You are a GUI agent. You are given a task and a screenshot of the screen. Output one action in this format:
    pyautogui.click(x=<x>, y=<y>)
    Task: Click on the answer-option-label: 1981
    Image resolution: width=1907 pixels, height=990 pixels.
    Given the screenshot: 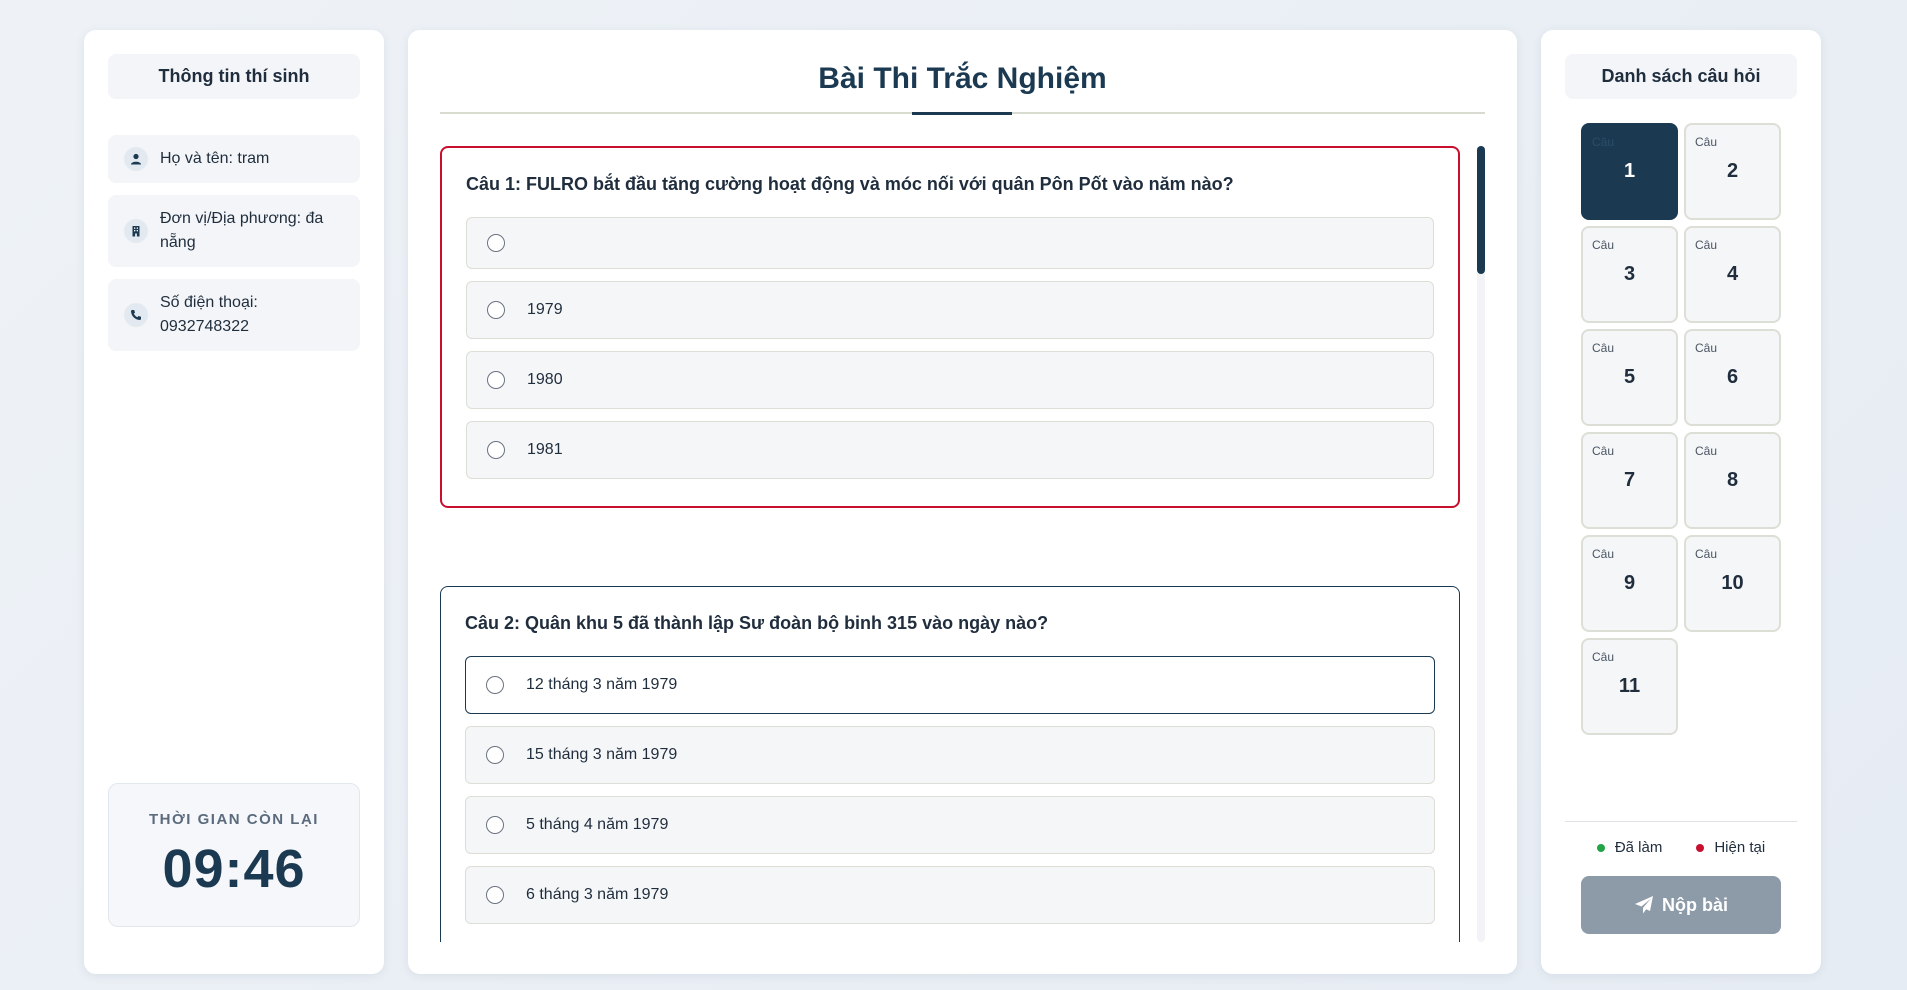 What is the action you would take?
    pyautogui.click(x=545, y=449)
    